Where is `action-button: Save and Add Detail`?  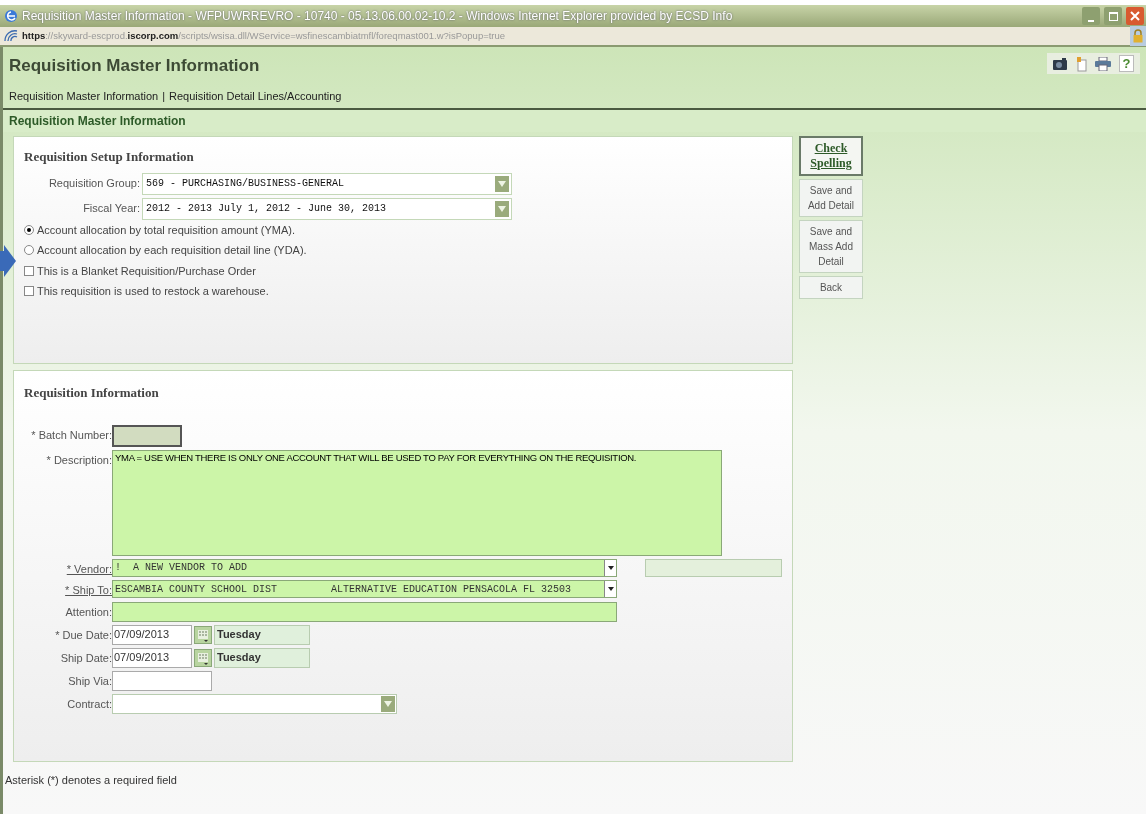 action-button: Save and Add Detail is located at coordinates (831, 198).